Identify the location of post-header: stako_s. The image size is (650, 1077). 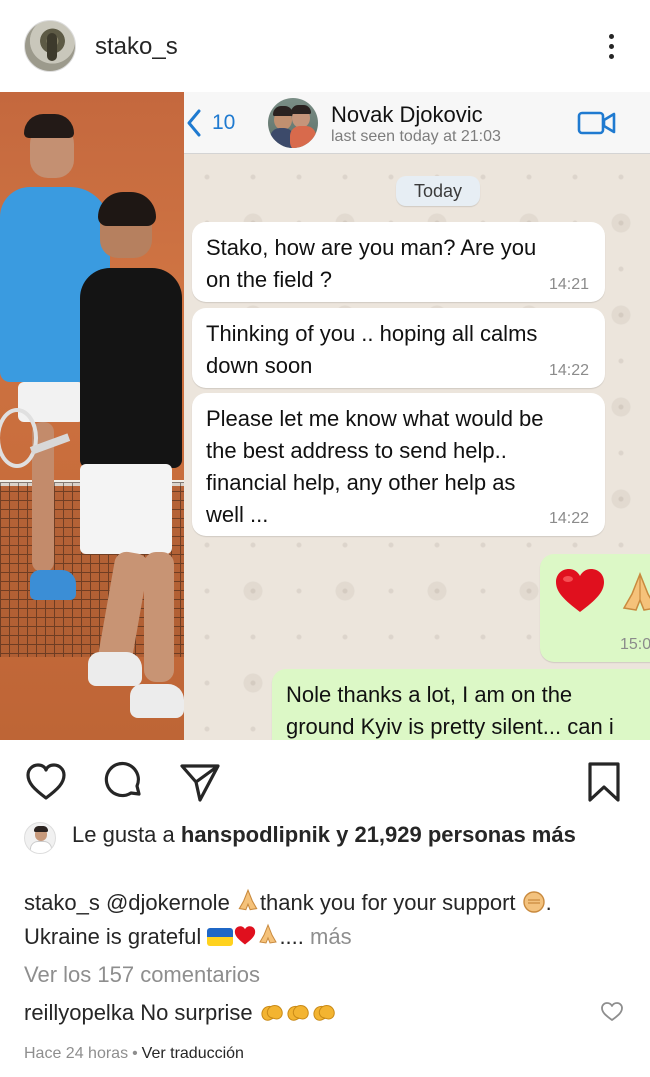
(325, 46).